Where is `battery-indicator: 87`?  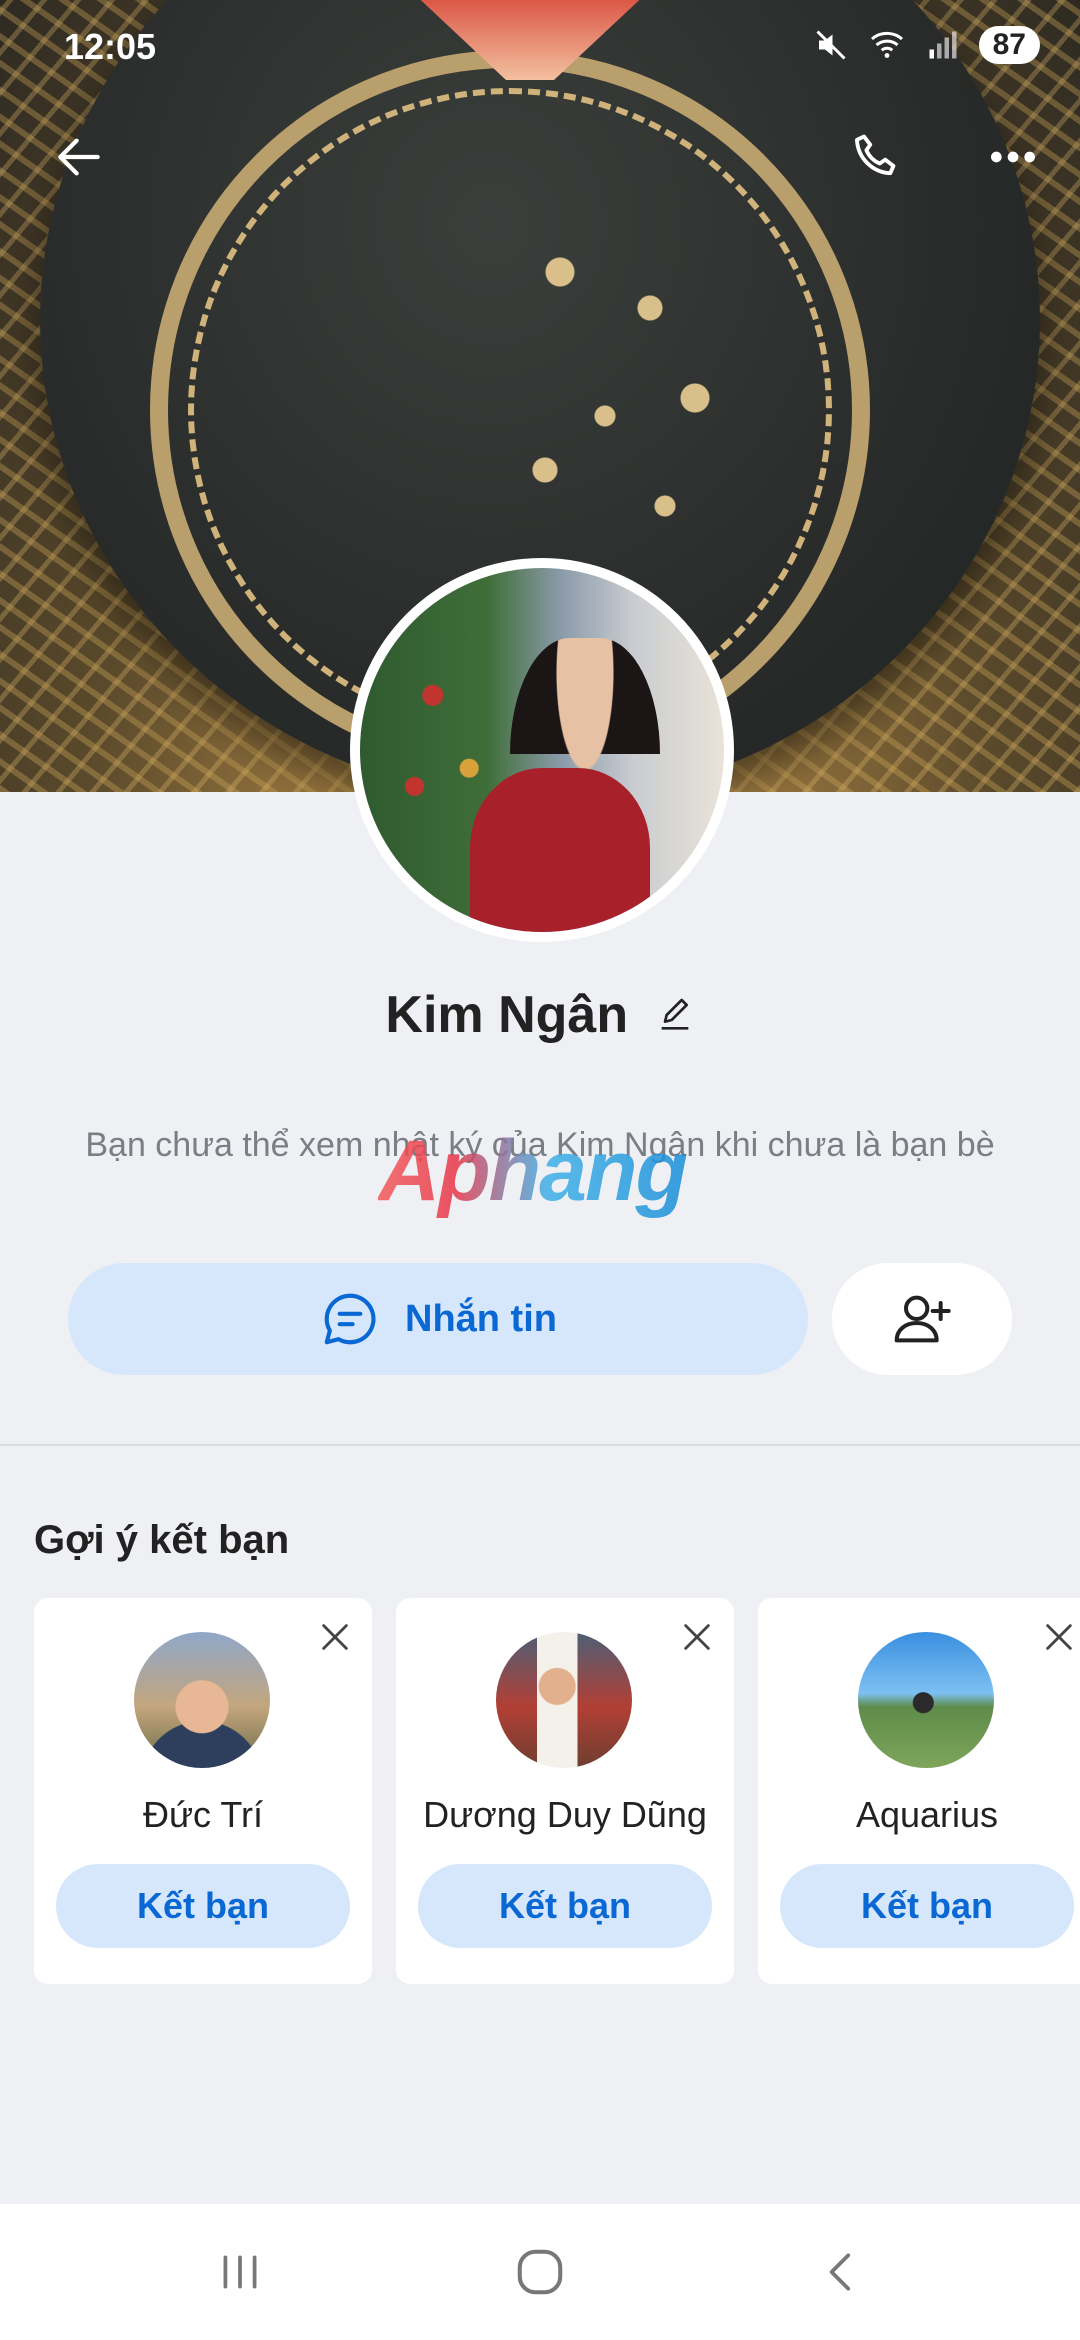 battery-indicator: 87 is located at coordinates (1009, 45).